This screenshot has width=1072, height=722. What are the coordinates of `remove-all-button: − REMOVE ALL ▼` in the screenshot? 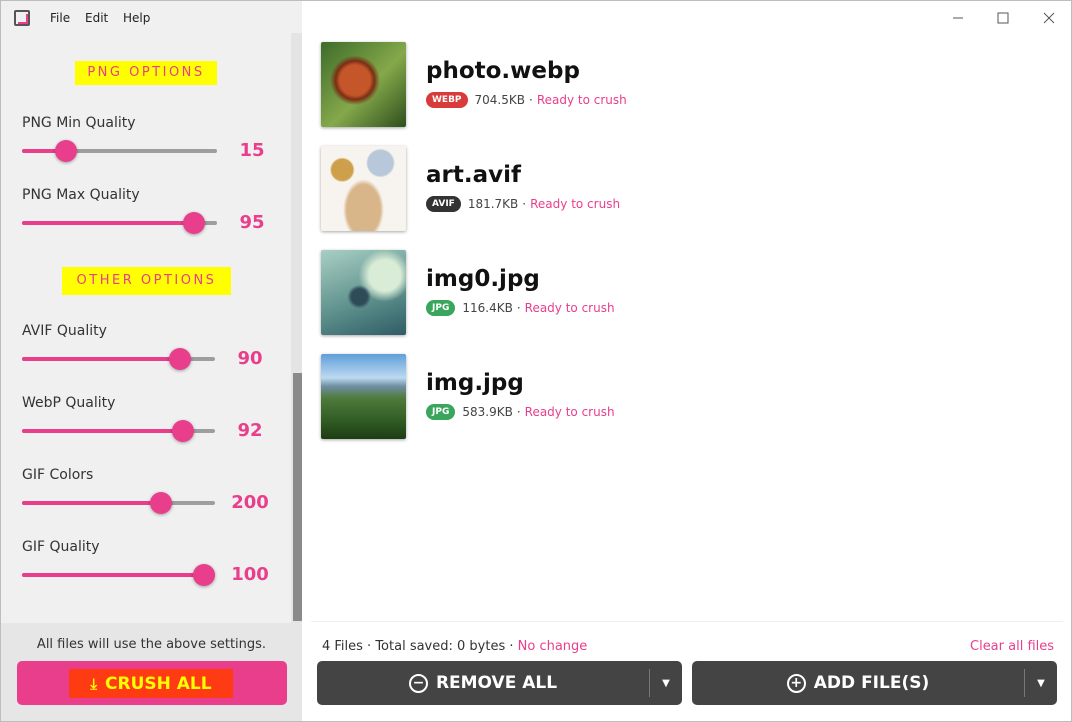 It's located at (499, 683).